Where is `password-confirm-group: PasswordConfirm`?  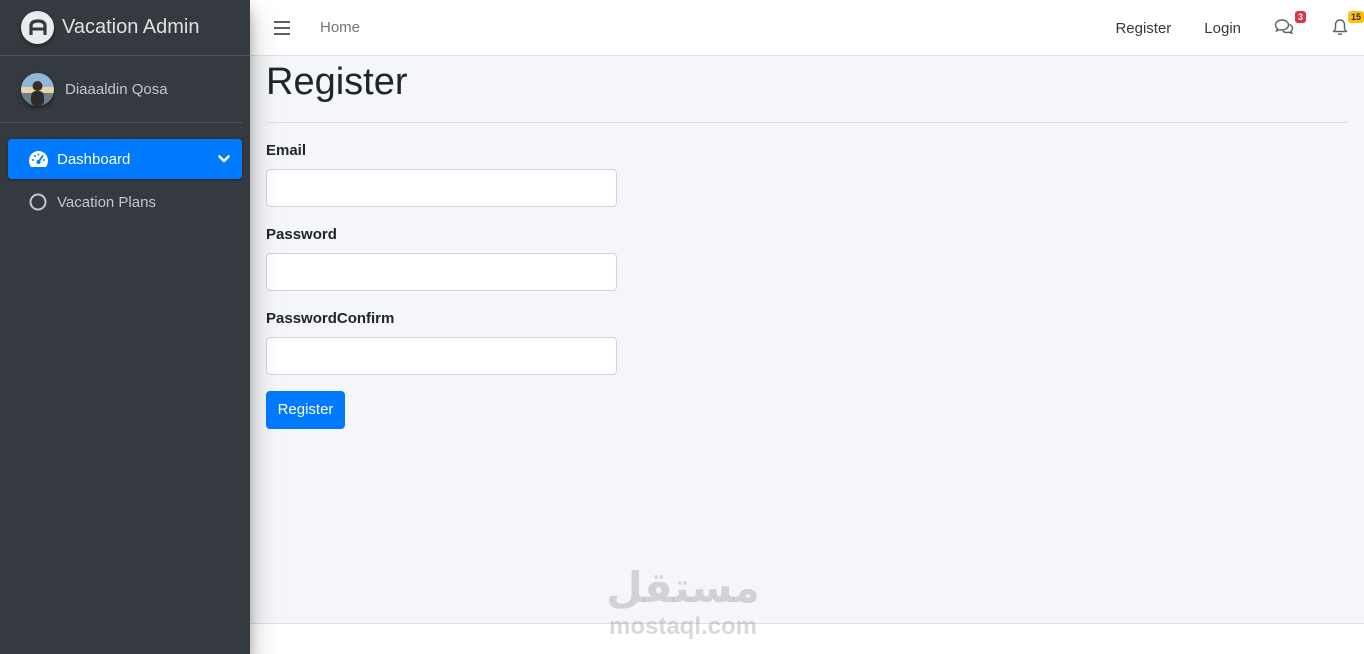
password-confirm-group: PasswordConfirm is located at coordinates (807, 342).